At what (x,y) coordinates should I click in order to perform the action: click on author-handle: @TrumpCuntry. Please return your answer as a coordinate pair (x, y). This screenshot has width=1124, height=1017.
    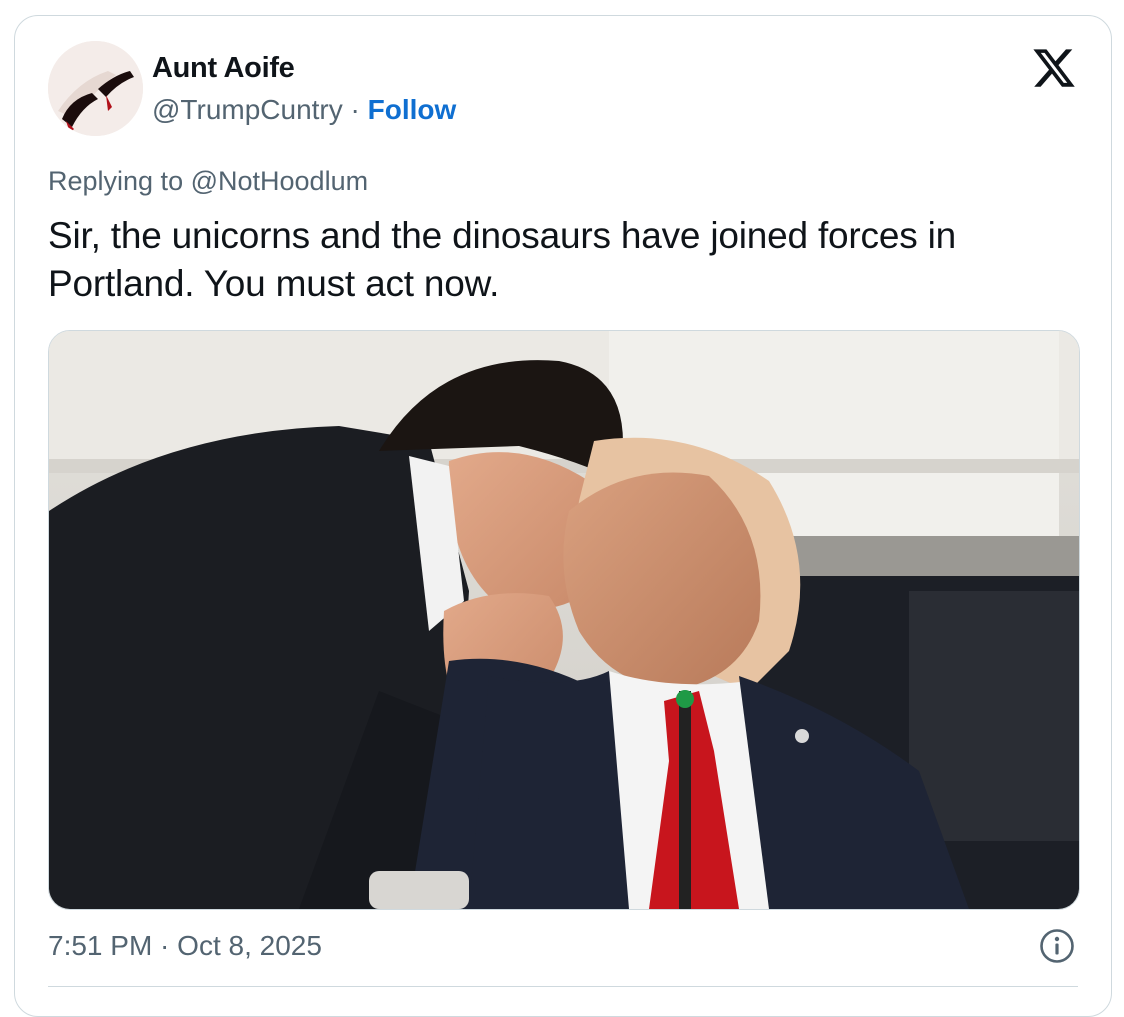
    Looking at the image, I should click on (247, 109).